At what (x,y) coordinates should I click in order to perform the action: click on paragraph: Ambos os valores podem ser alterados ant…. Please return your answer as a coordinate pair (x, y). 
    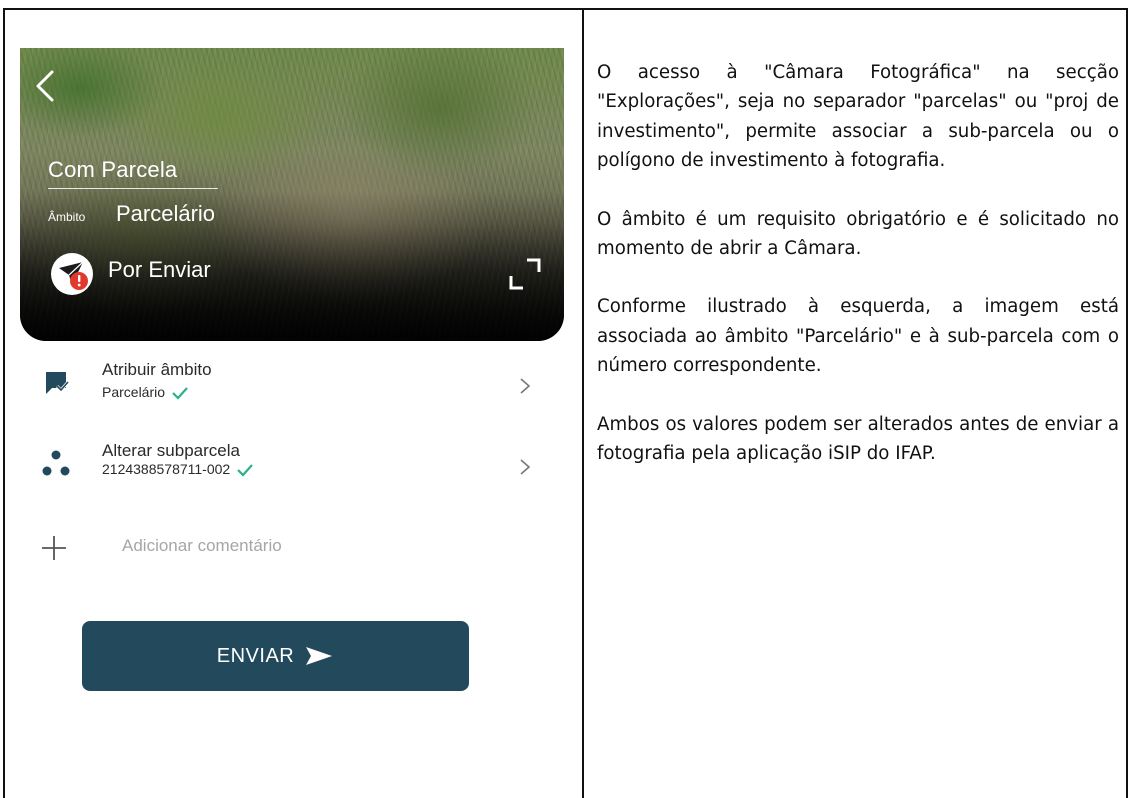
    Looking at the image, I should click on (858, 439).